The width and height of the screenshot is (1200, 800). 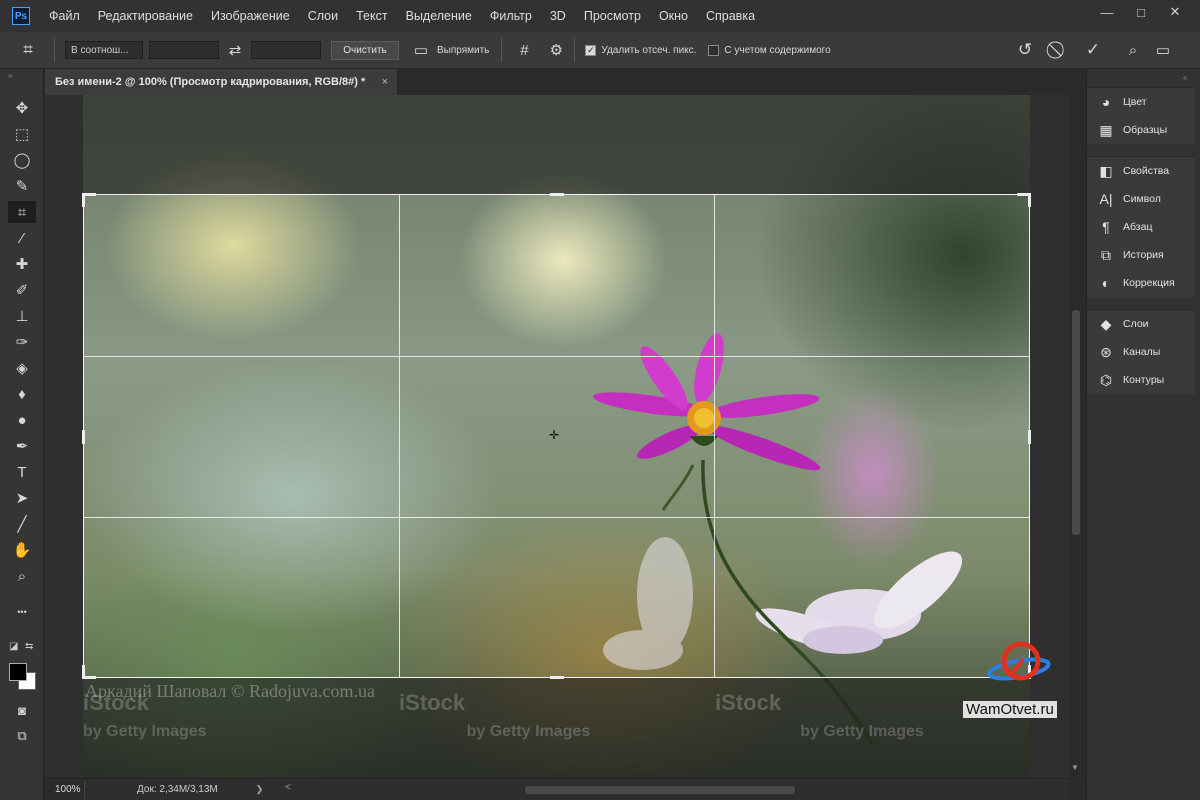 I want to click on marquee-icon: ⬚, so click(x=22, y=134).